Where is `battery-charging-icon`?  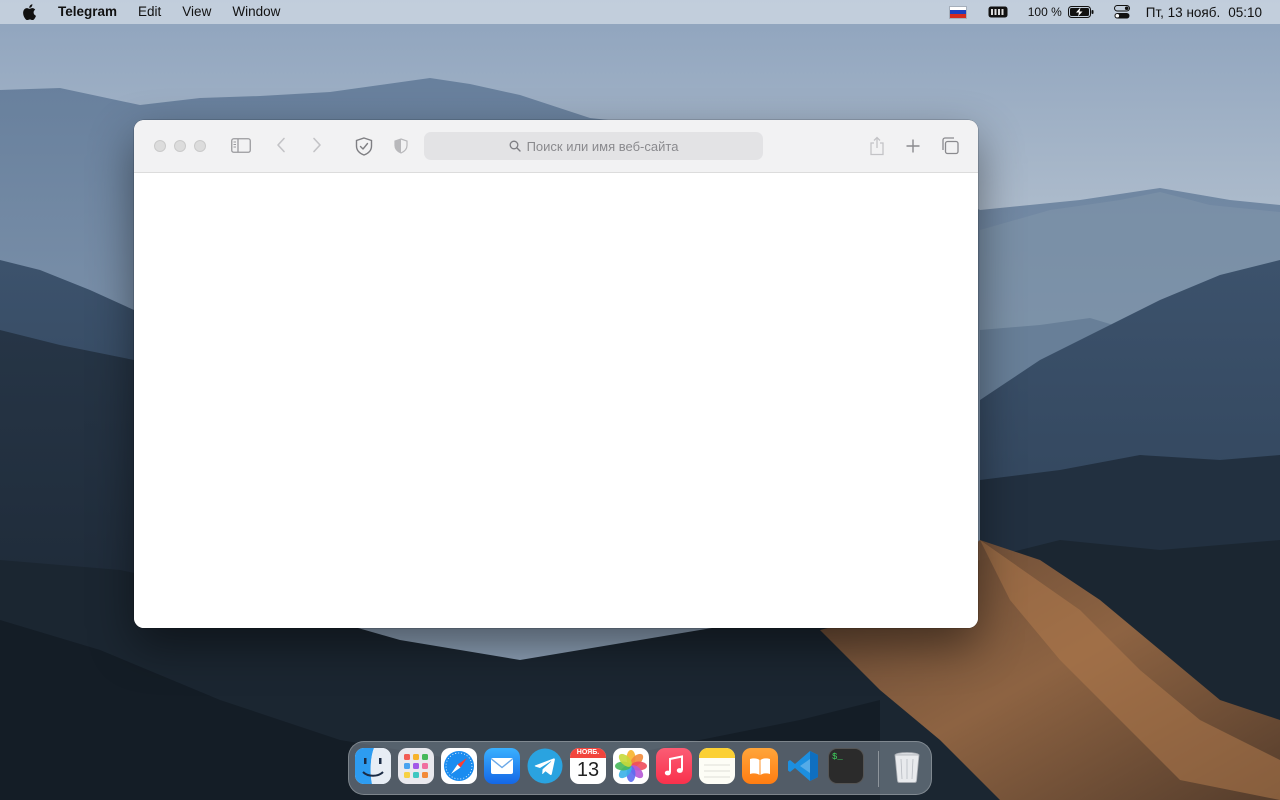
battery-charging-icon is located at coordinates (1080, 12).